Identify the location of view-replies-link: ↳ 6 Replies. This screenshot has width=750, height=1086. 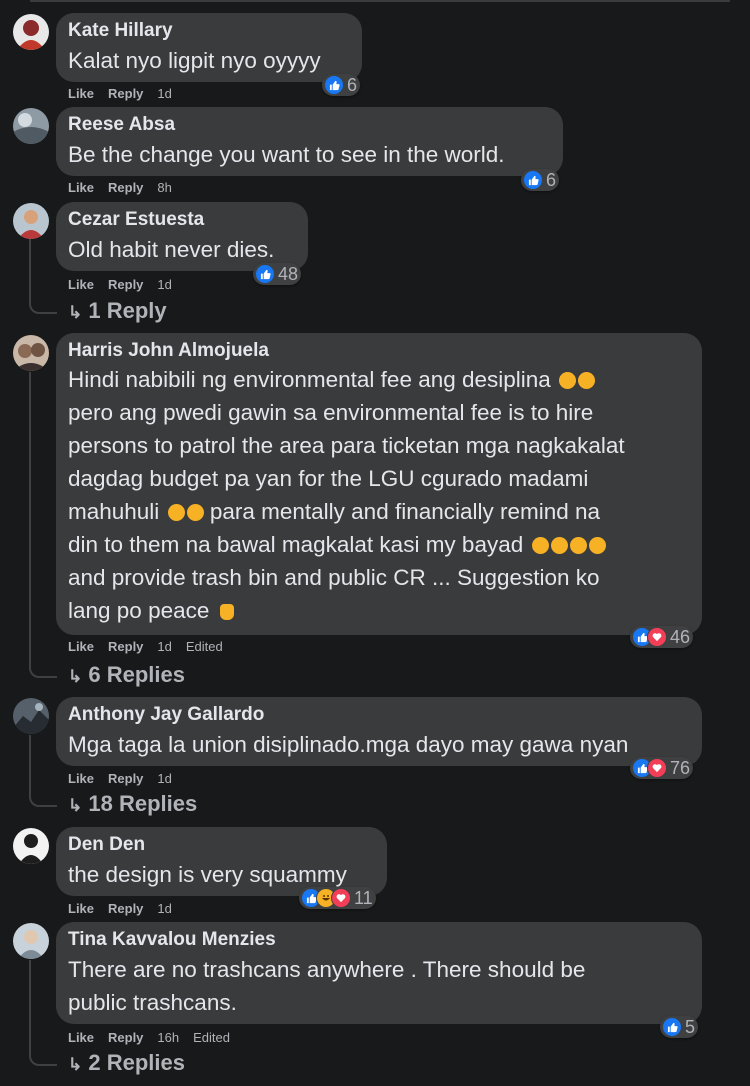
(126, 675).